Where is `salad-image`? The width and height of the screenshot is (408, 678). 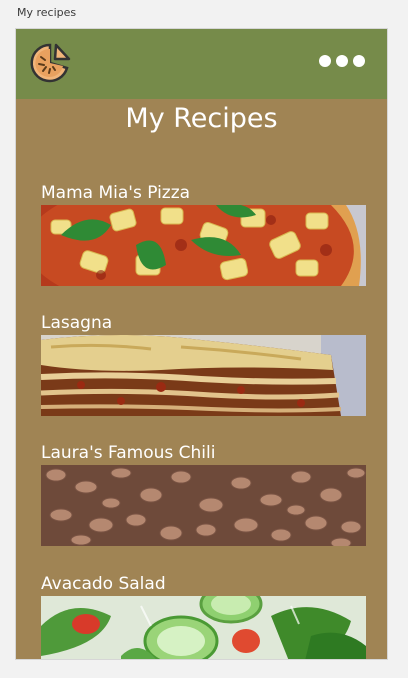 salad-image is located at coordinates (203, 627).